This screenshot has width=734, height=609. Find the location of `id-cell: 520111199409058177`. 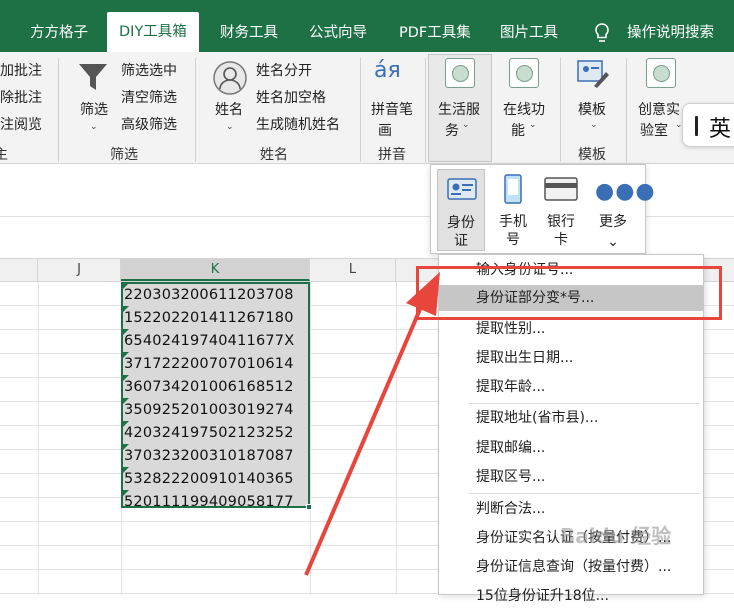

id-cell: 520111199409058177 is located at coordinates (216, 502).